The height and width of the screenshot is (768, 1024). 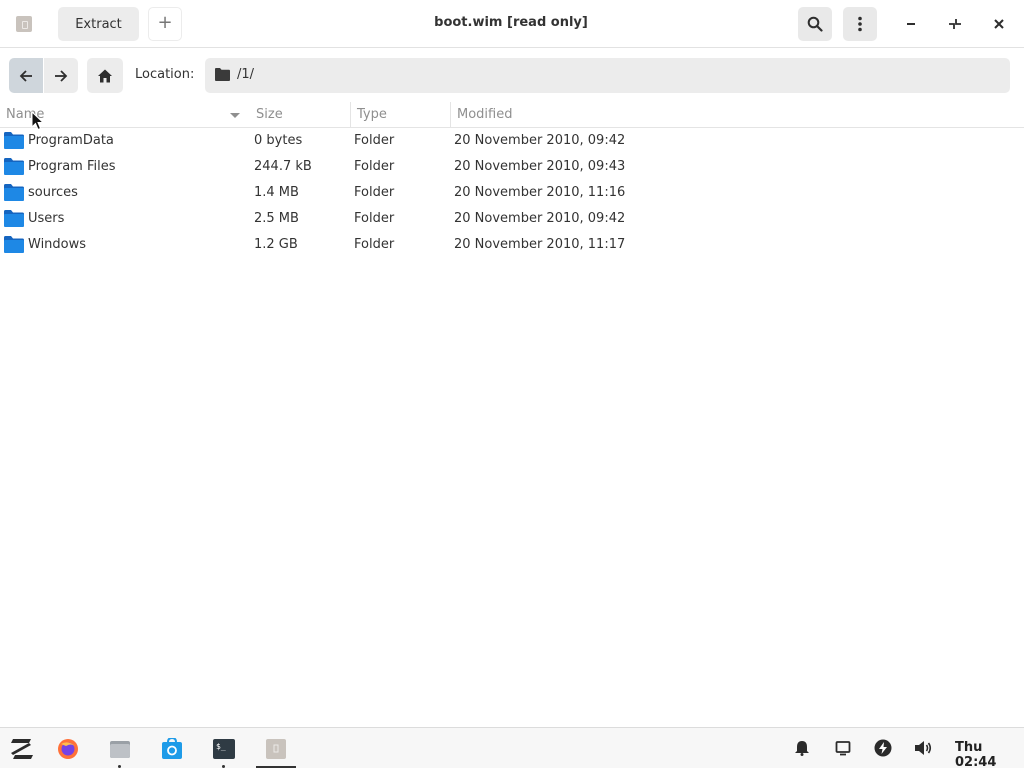 I want to click on volume-button, so click(x=923, y=748).